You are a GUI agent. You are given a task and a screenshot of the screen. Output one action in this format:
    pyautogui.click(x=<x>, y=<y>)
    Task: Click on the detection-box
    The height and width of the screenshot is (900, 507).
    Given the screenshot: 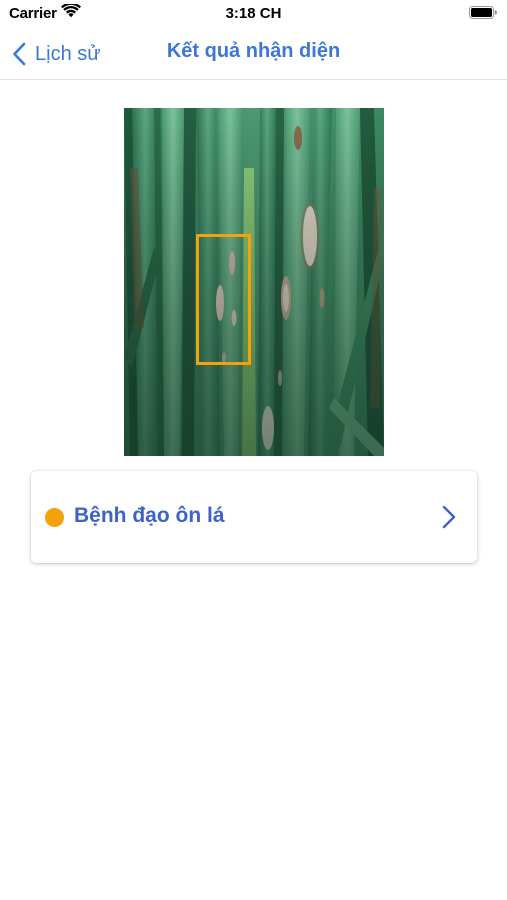 What is the action you would take?
    pyautogui.click(x=223, y=299)
    